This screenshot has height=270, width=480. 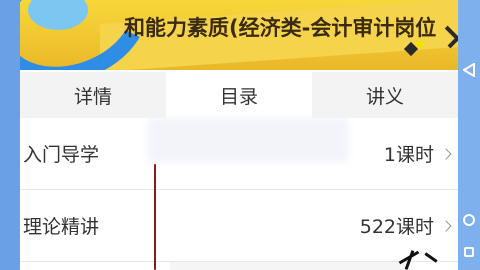 What do you see at coordinates (248, 140) in the screenshot?
I see `blurred-overlay` at bounding box center [248, 140].